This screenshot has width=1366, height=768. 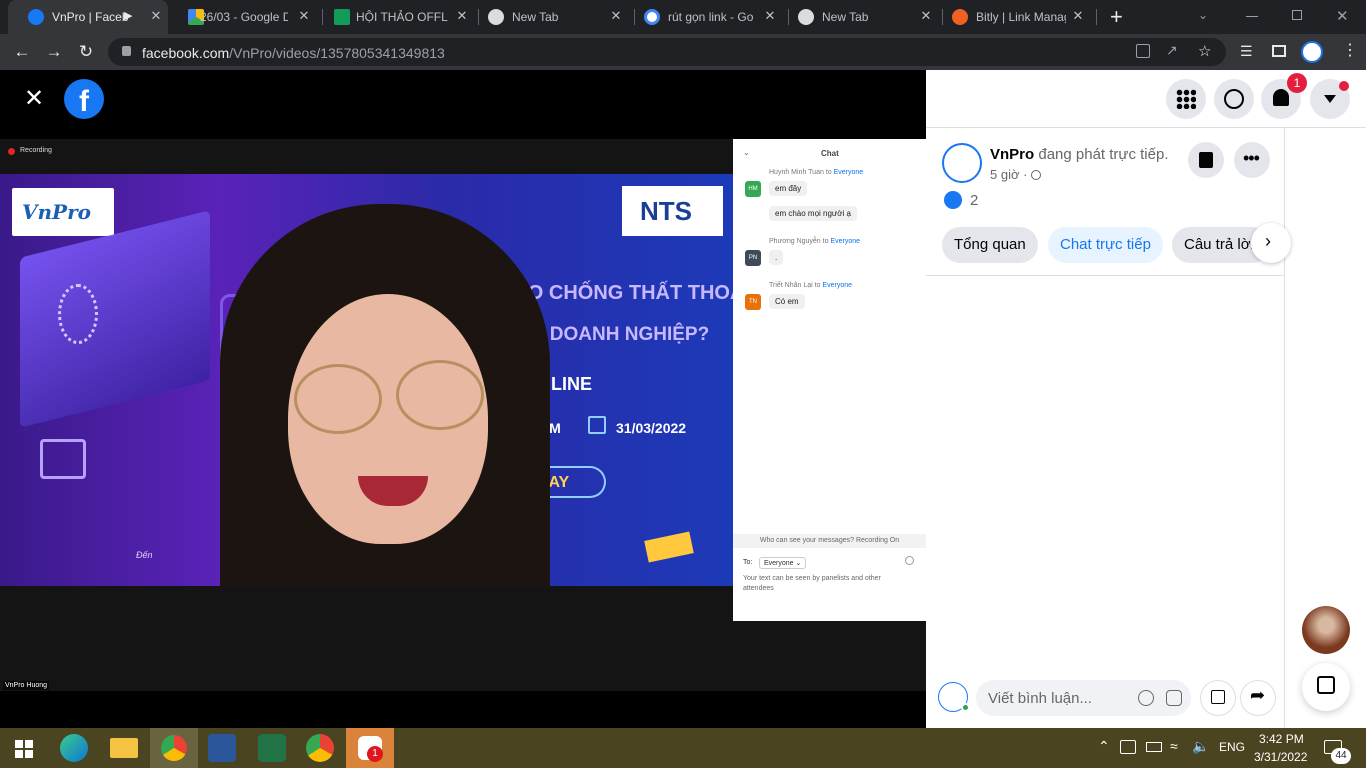 What do you see at coordinates (1143, 51) in the screenshot?
I see `translate-icon` at bounding box center [1143, 51].